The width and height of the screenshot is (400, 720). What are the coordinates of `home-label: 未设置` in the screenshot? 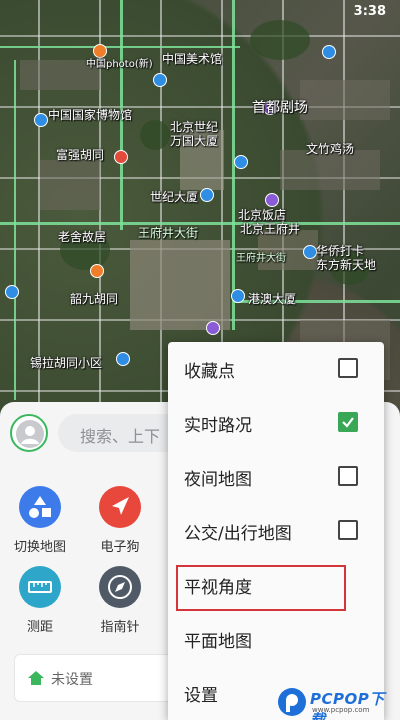 It's located at (72, 680).